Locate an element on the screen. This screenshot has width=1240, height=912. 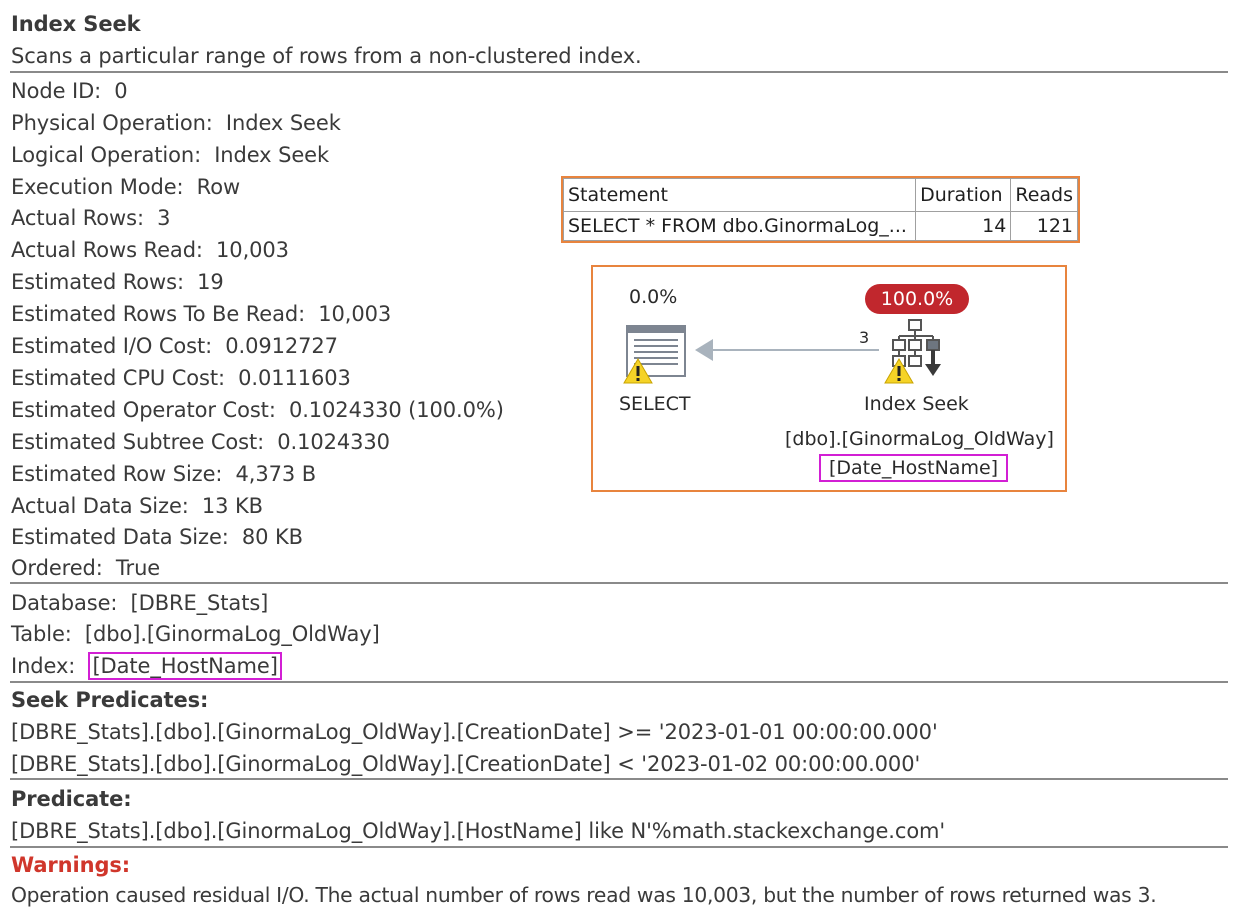
operator-title: Index Seek is located at coordinates (76, 24).